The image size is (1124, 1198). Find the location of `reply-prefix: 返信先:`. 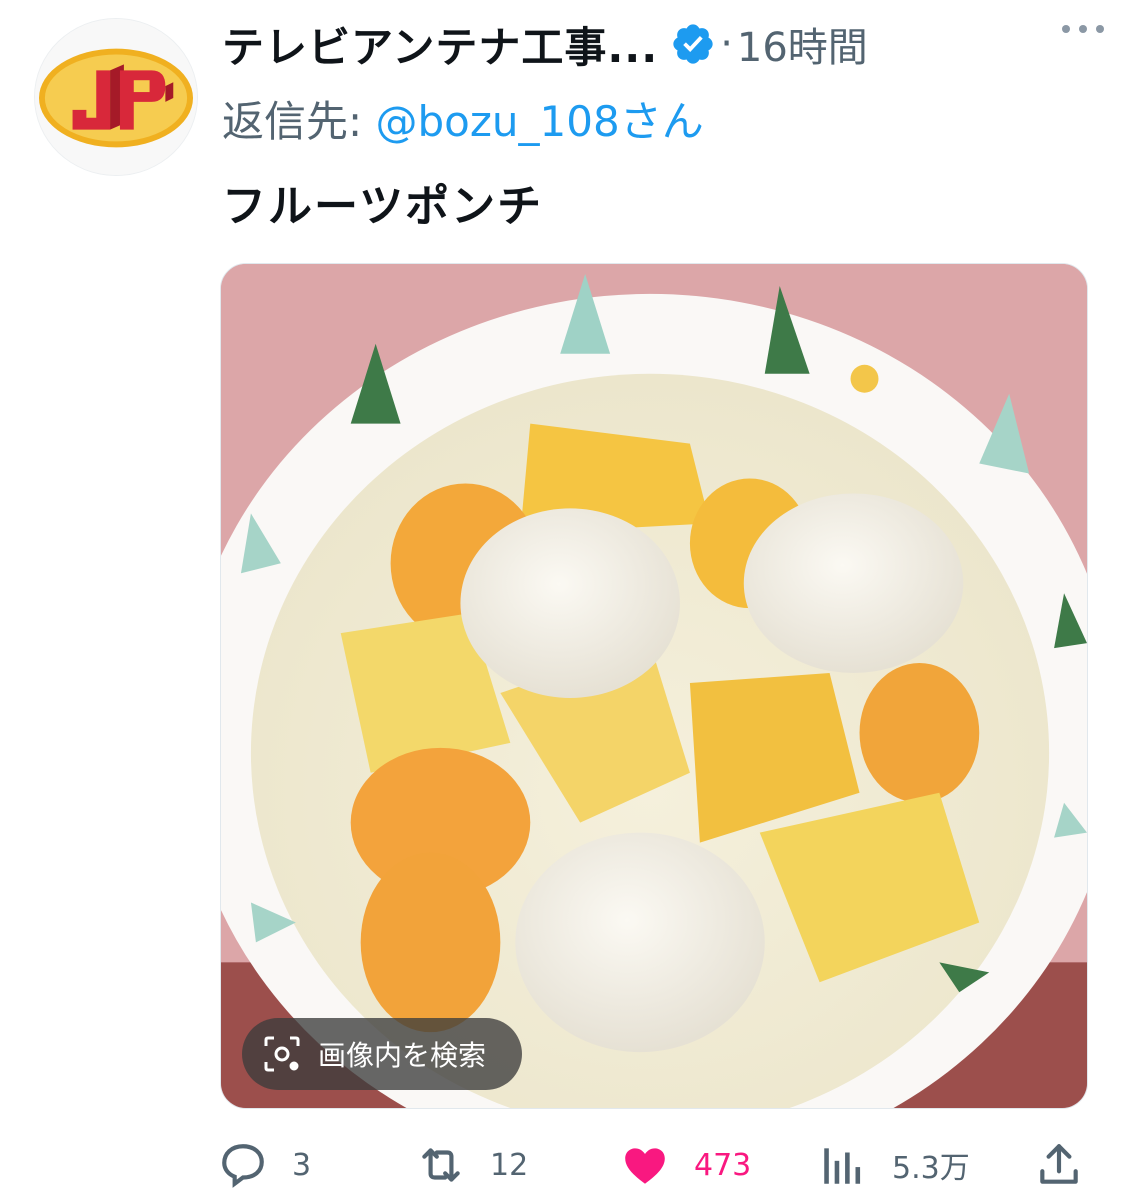

reply-prefix: 返信先: is located at coordinates (299, 121).